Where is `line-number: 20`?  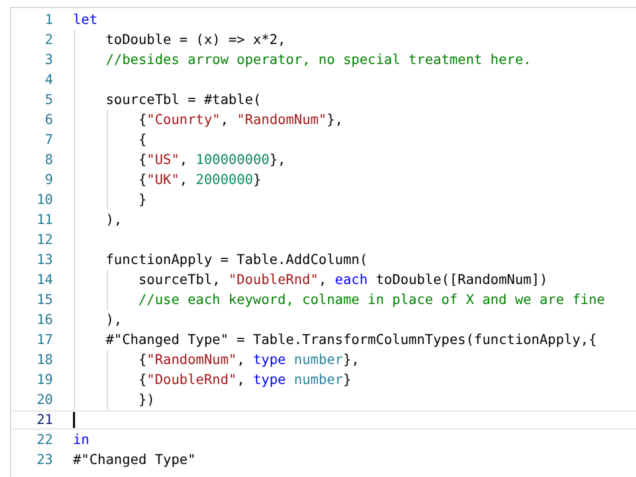
line-number: 20 is located at coordinates (44, 400).